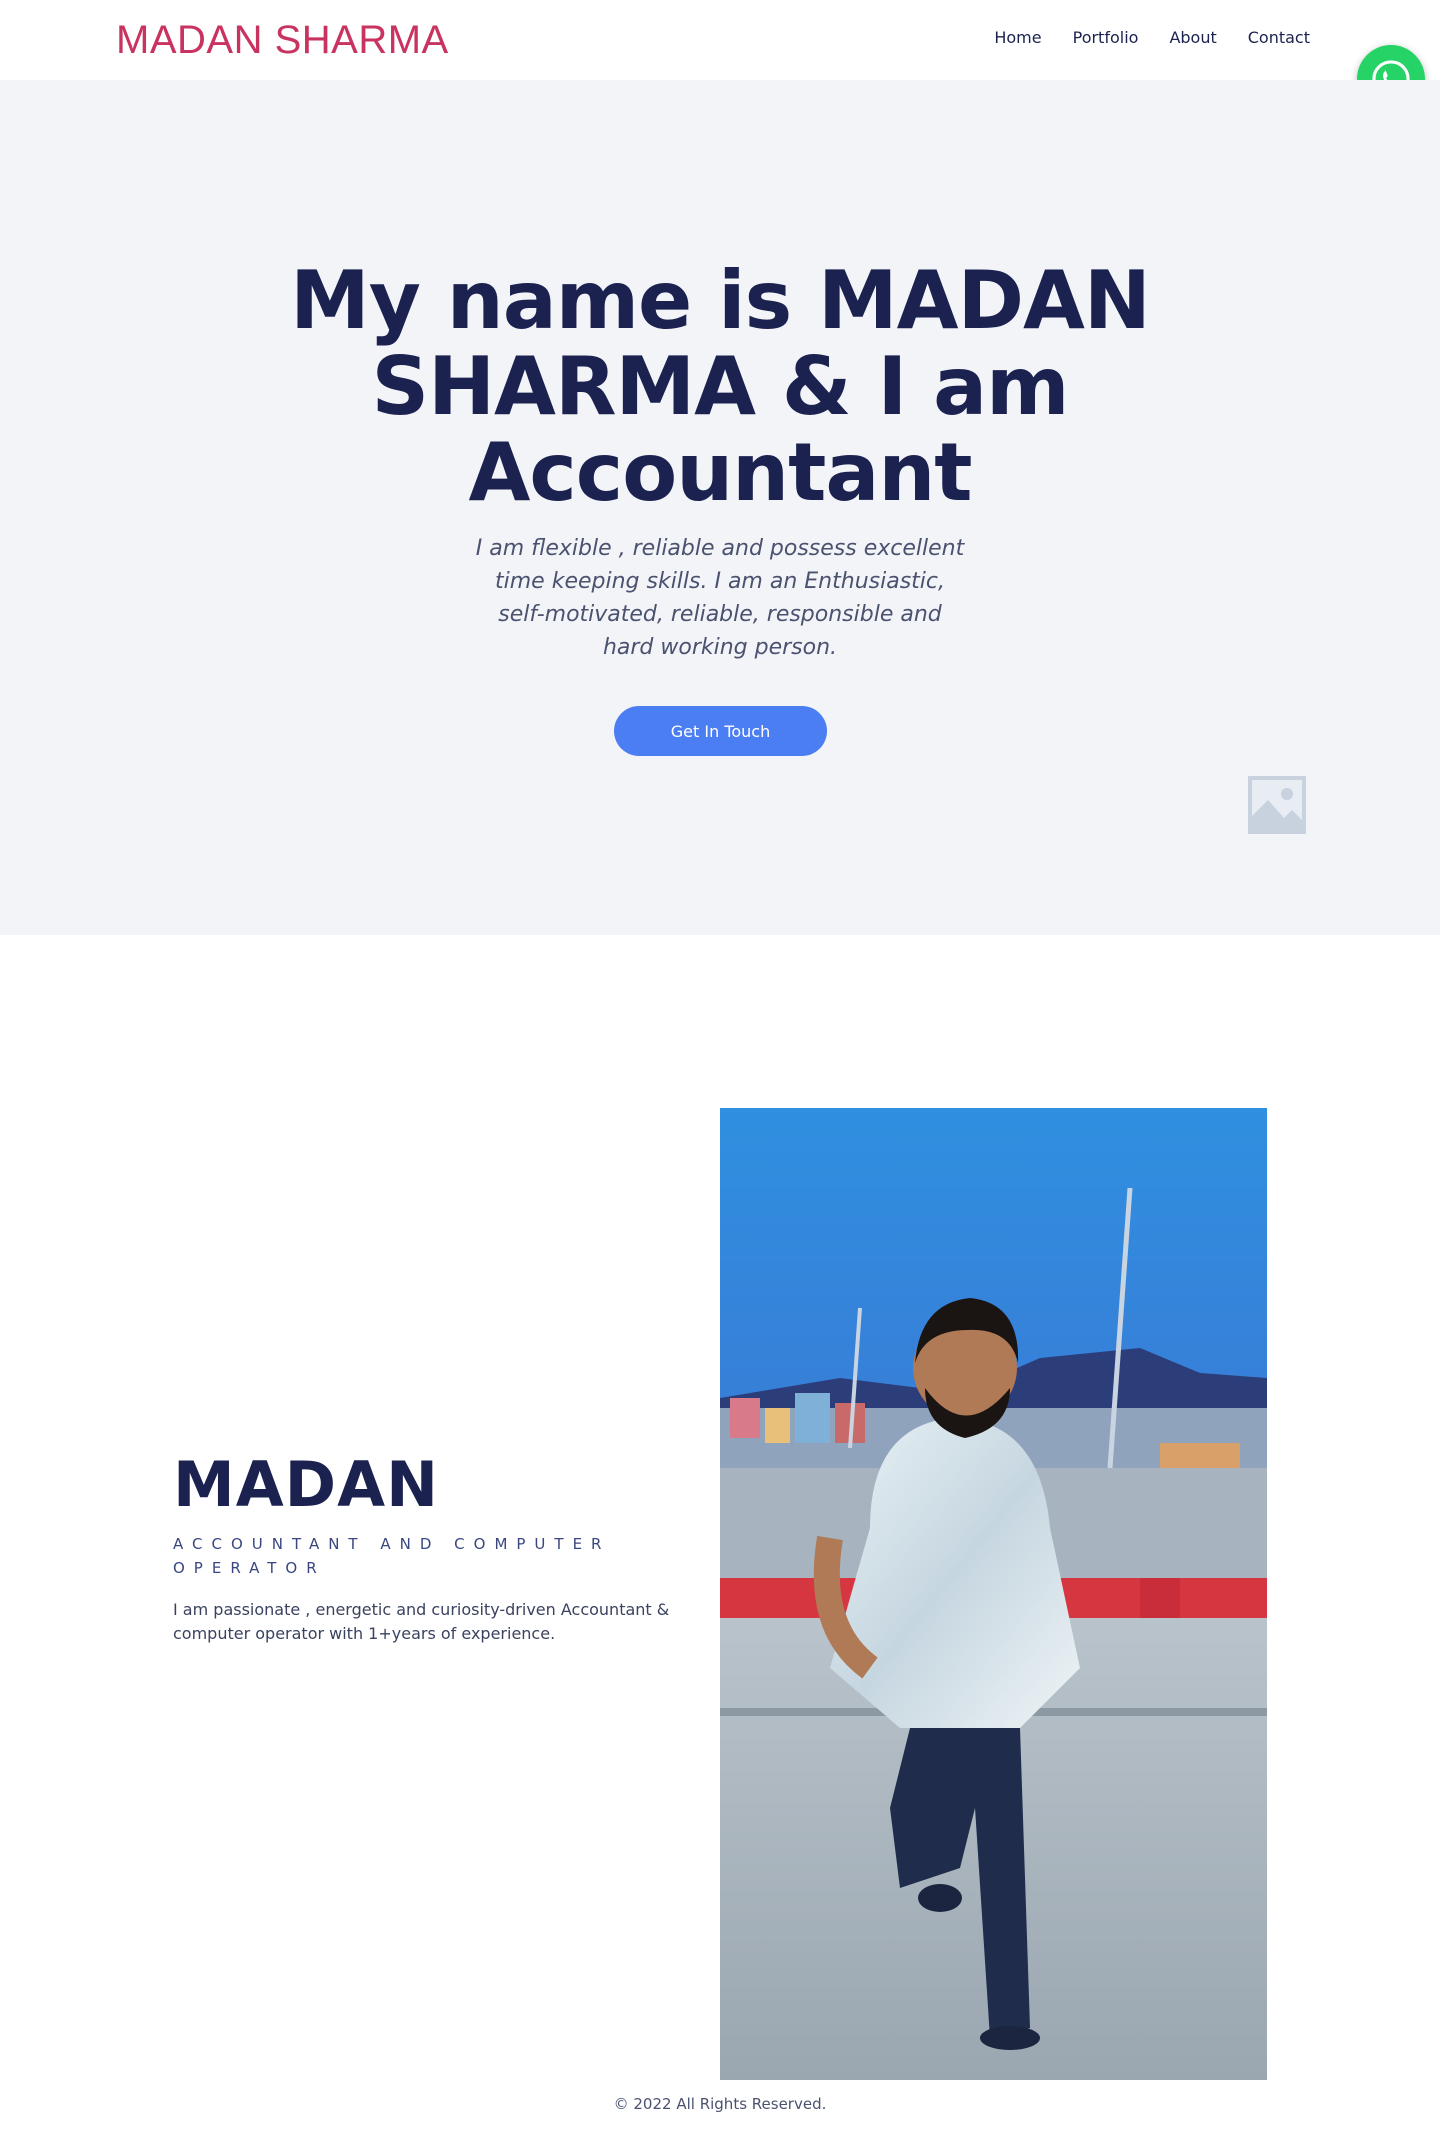 The image size is (1440, 2137). I want to click on main-nav: Home Portfolio About Contact, so click(1152, 37).